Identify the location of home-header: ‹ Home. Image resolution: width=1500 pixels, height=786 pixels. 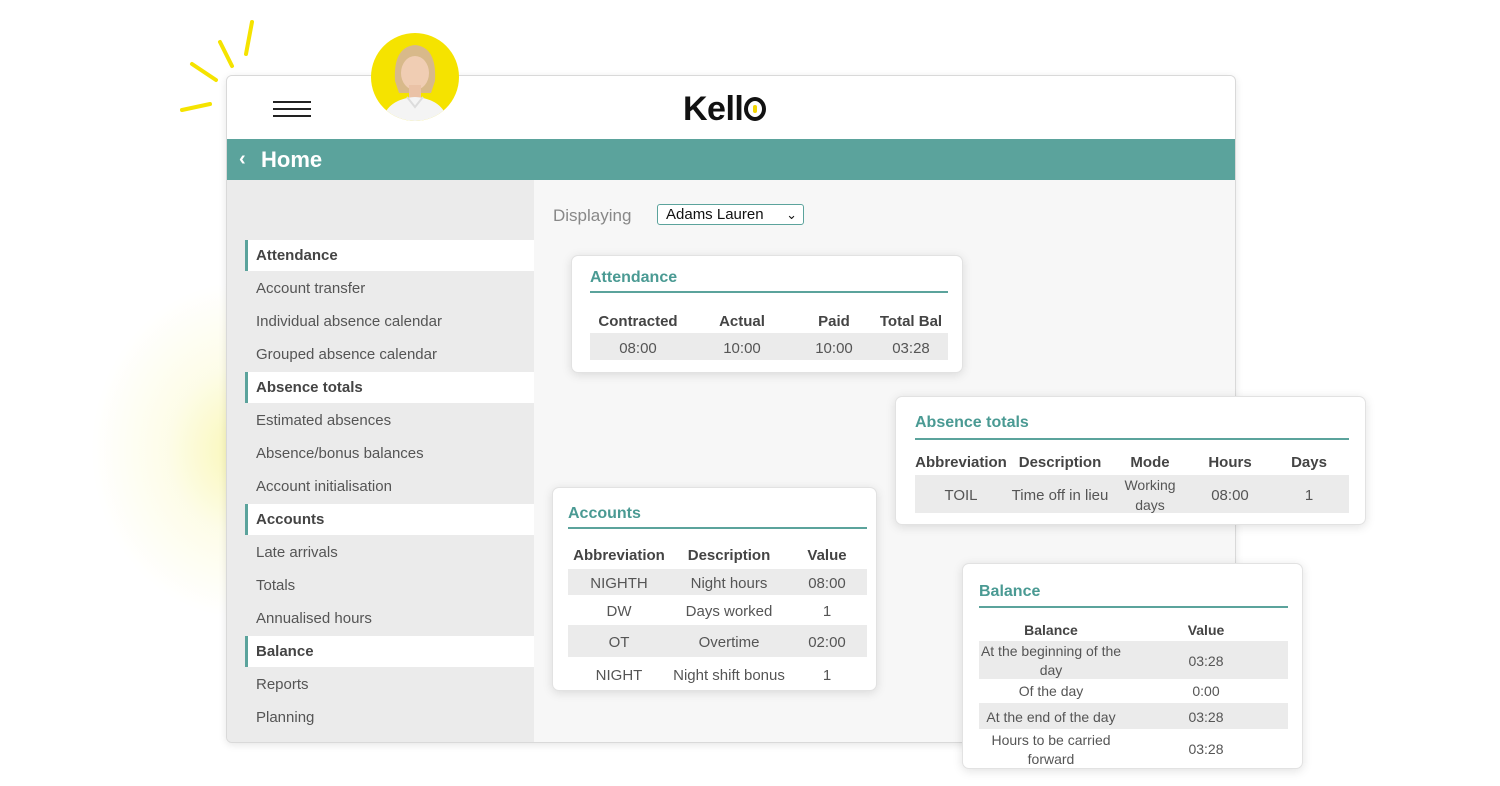
(731, 159).